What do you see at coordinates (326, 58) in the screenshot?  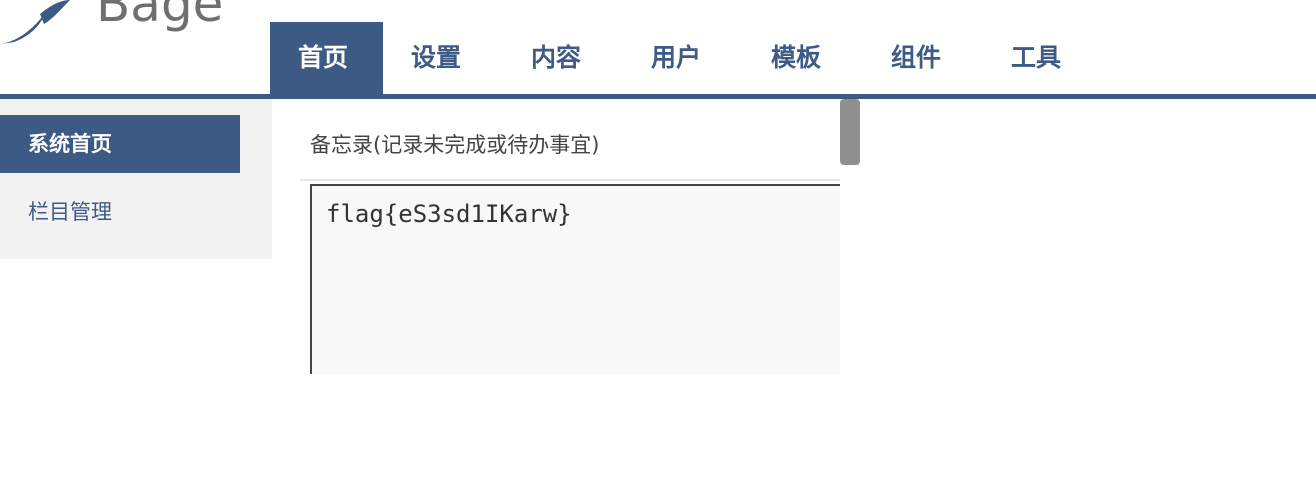 I see `tab-home: 首页` at bounding box center [326, 58].